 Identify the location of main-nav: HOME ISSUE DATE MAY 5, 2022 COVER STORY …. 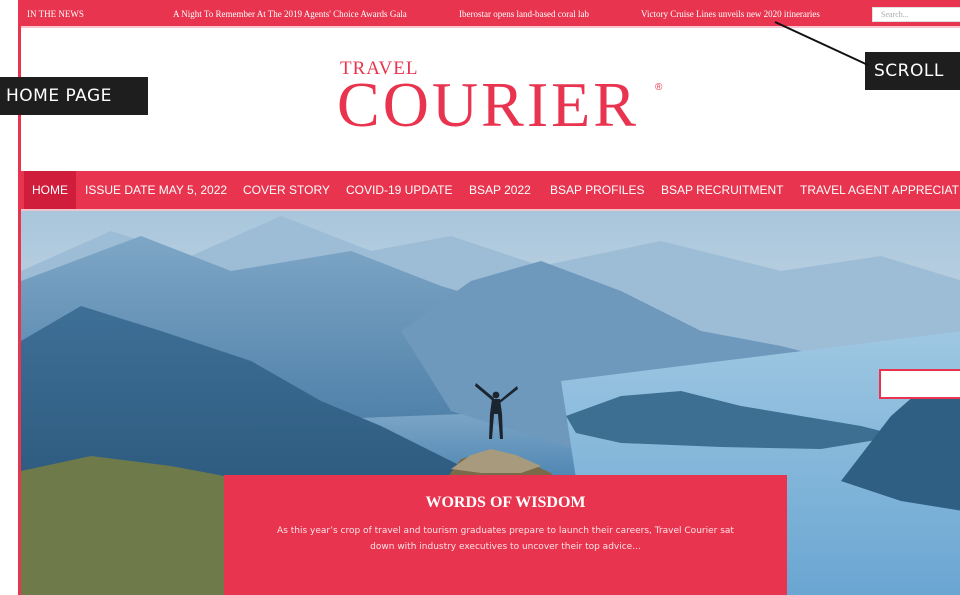
(490, 191).